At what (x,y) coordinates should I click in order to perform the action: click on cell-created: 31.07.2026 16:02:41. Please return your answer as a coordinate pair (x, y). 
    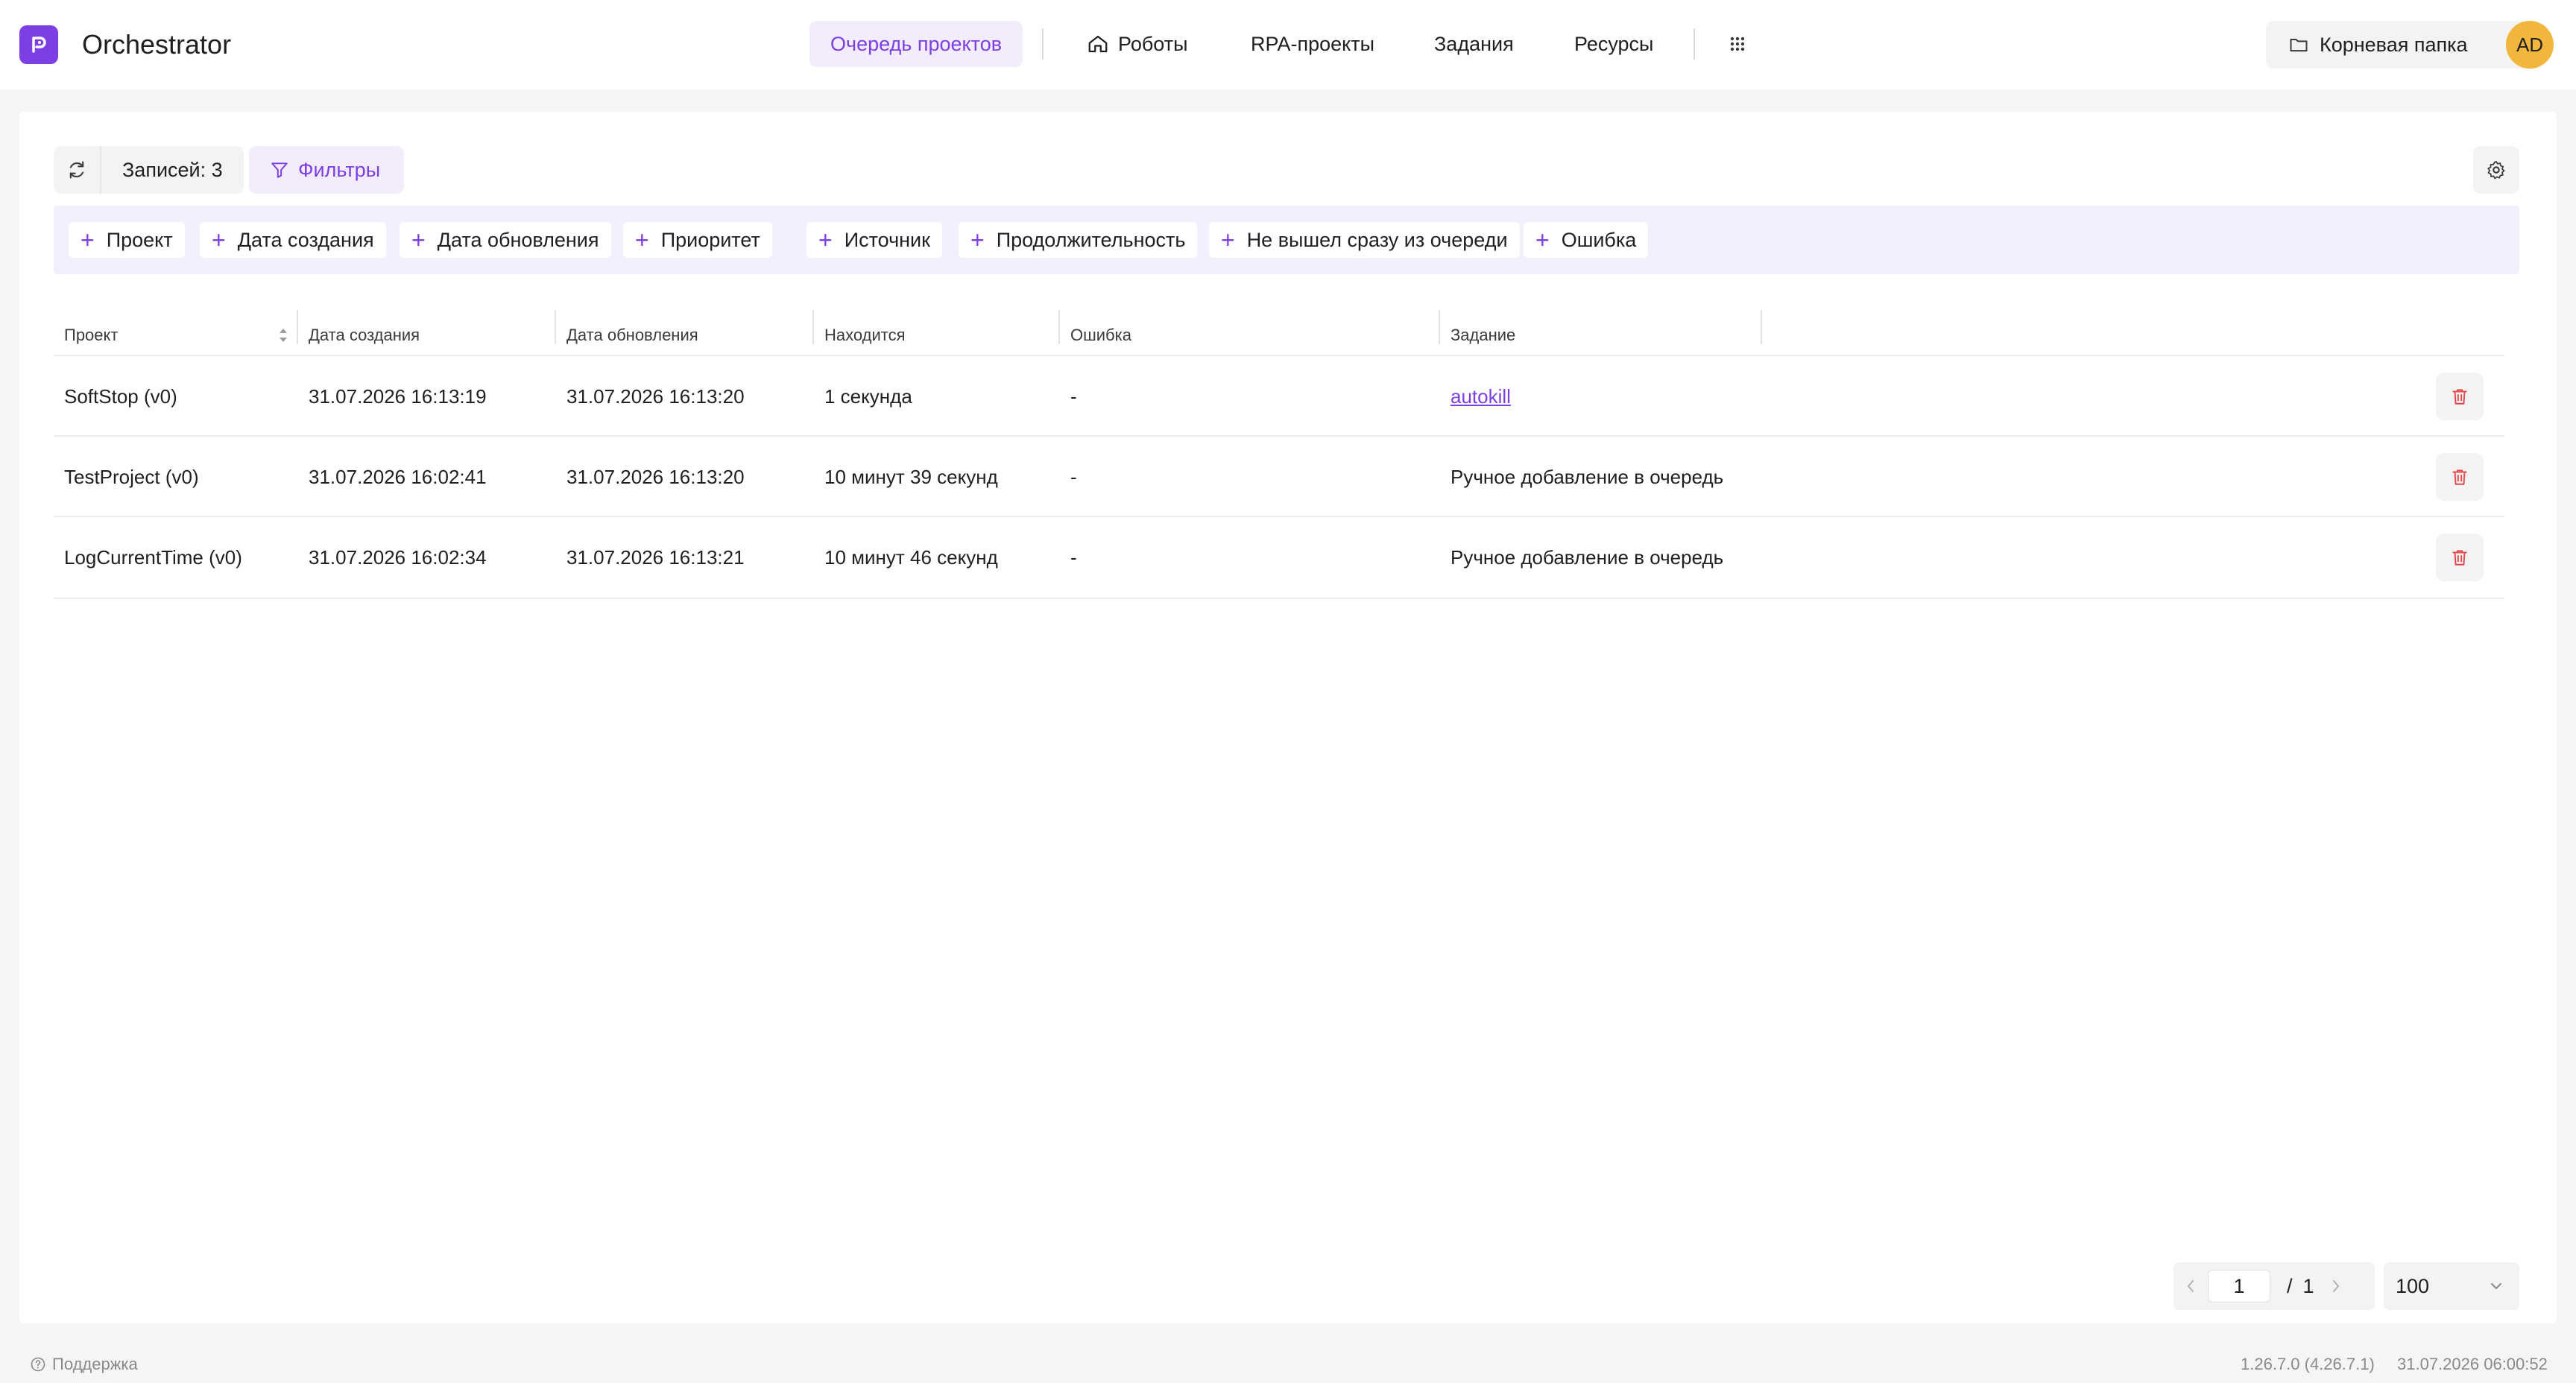
    Looking at the image, I should click on (398, 476).